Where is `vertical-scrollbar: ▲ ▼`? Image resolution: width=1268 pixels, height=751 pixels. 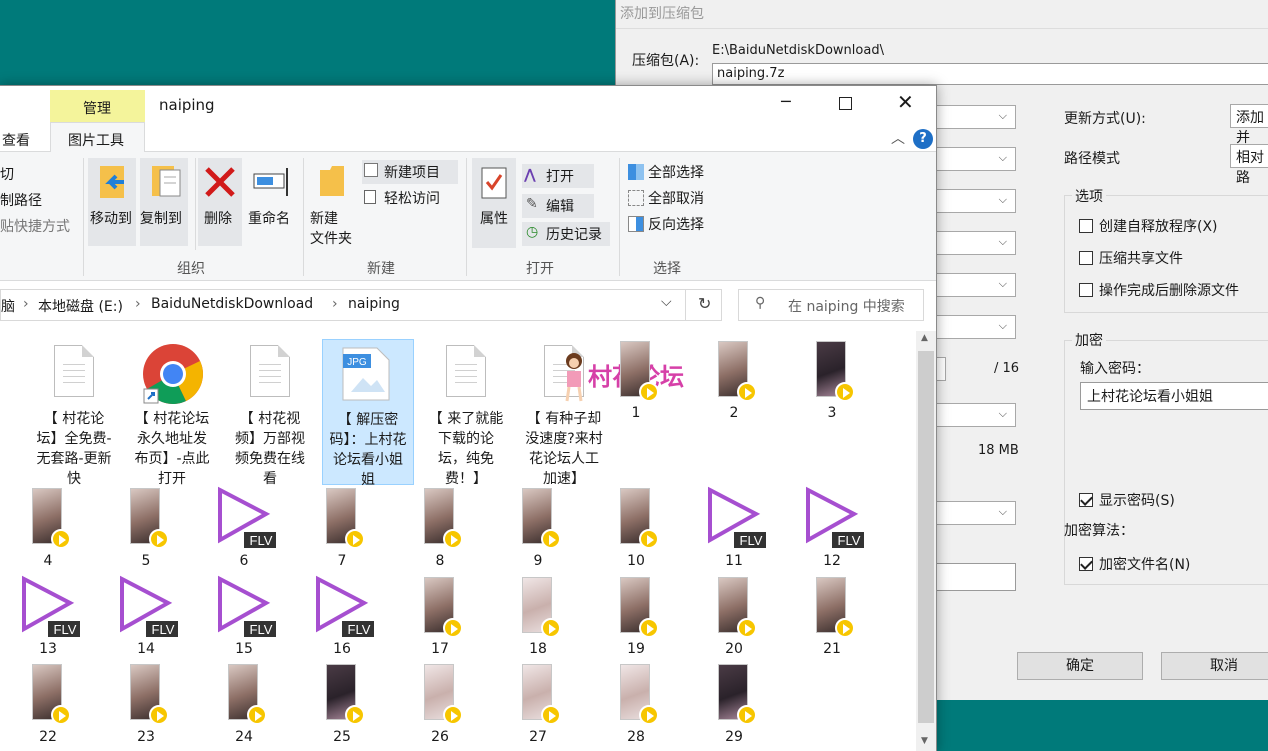 vertical-scrollbar: ▲ ▼ is located at coordinates (926, 541).